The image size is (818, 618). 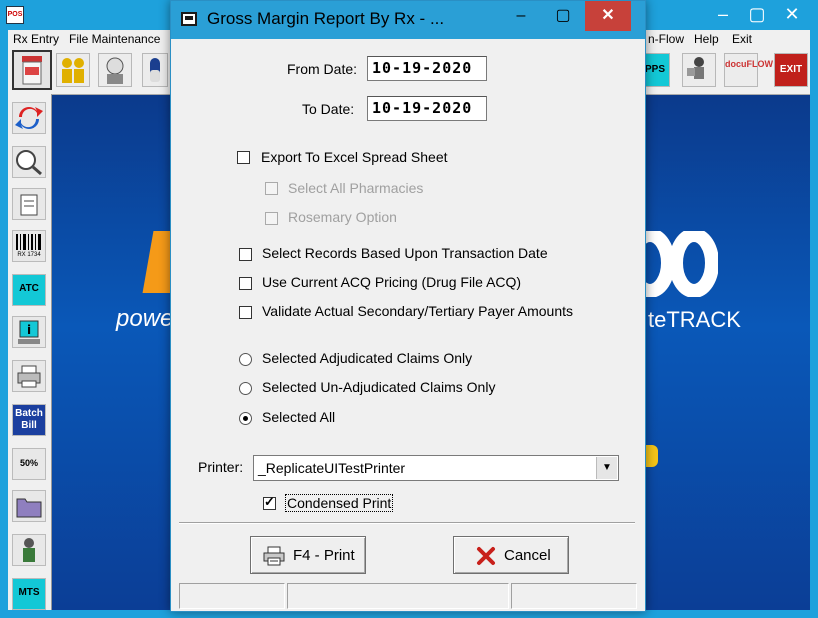 I want to click on search-rx-button, so click(x=29, y=162).